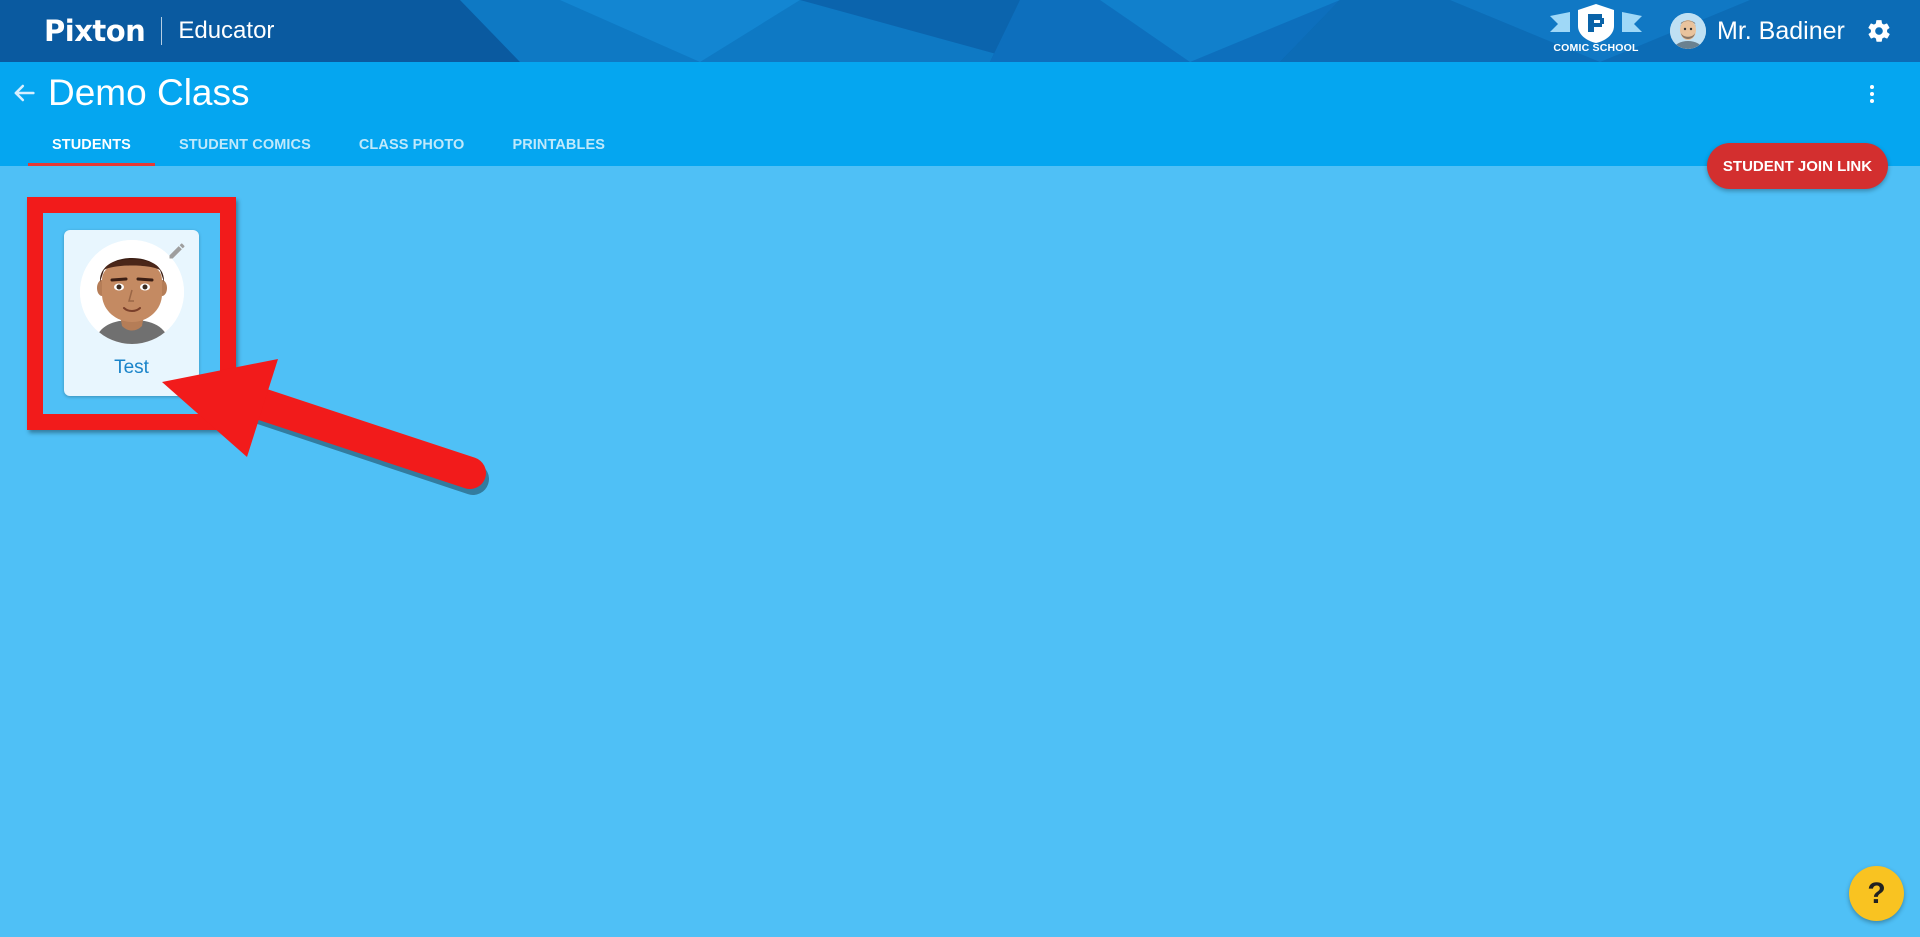  I want to click on gear-icon, so click(1879, 31).